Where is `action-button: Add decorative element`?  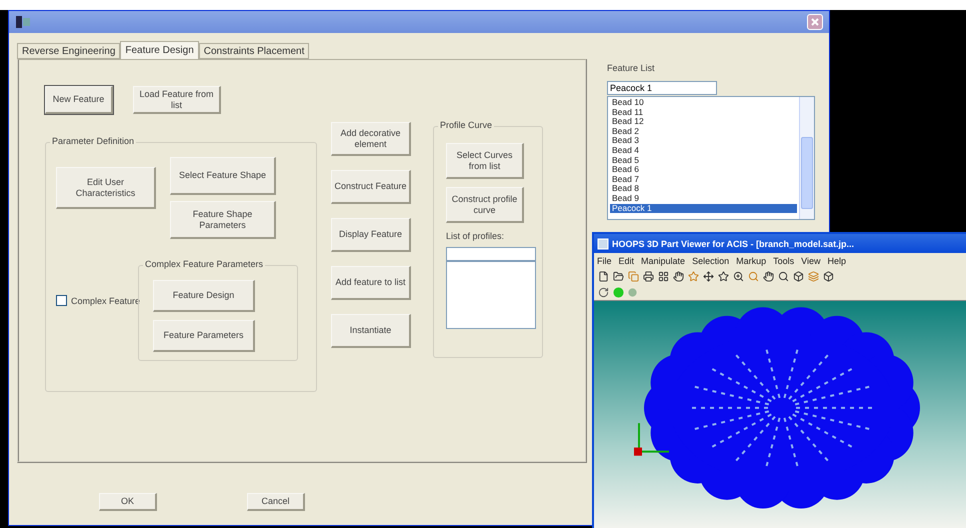
action-button: Add decorative element is located at coordinates (371, 139).